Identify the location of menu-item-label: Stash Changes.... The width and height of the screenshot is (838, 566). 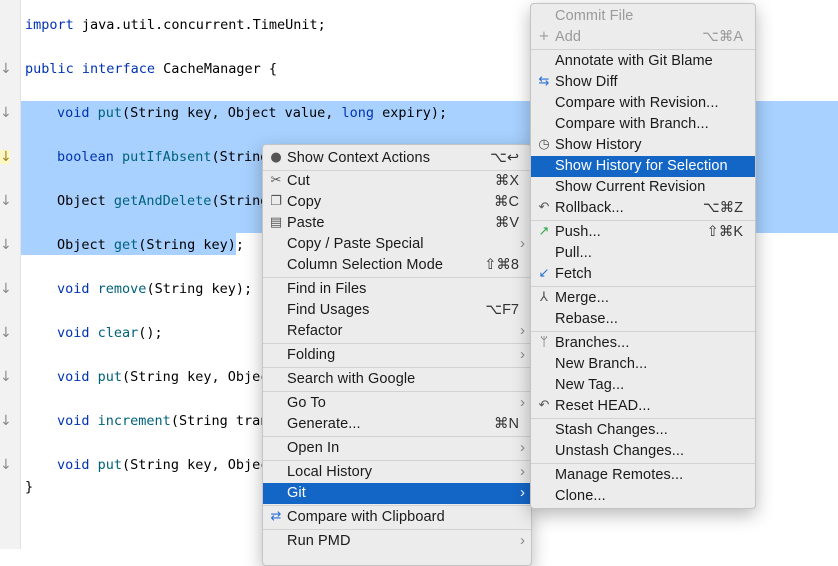
(611, 430).